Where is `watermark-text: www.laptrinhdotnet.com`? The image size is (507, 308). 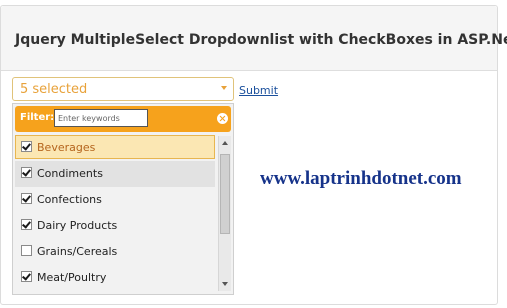
watermark-text: www.laptrinhdotnet.com is located at coordinates (361, 178).